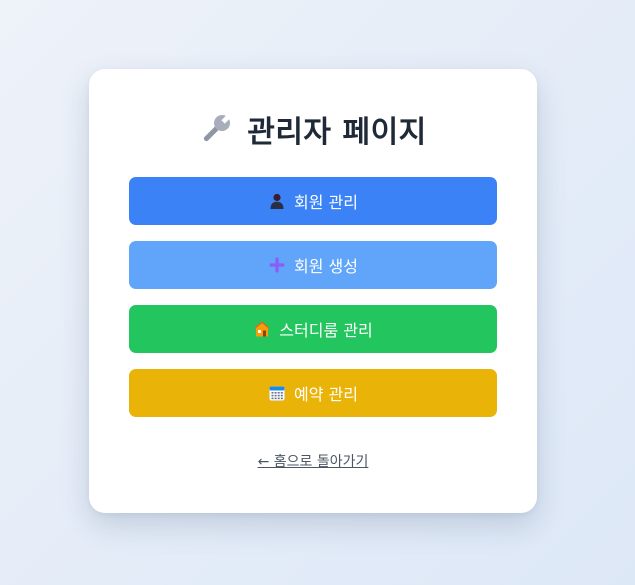 This screenshot has height=585, width=635. I want to click on wrench-icon, so click(217, 128).